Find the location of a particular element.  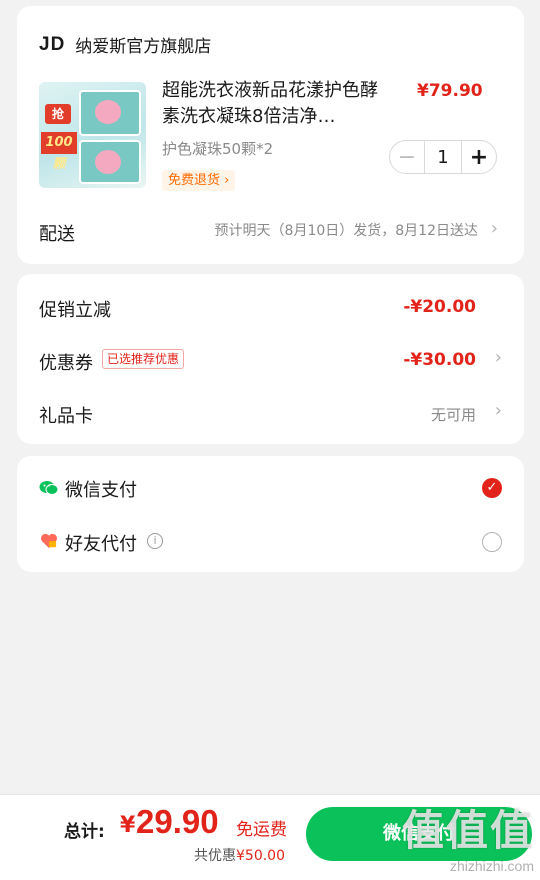

product-spec: 护色凝珠50颗*2 is located at coordinates (217, 148).